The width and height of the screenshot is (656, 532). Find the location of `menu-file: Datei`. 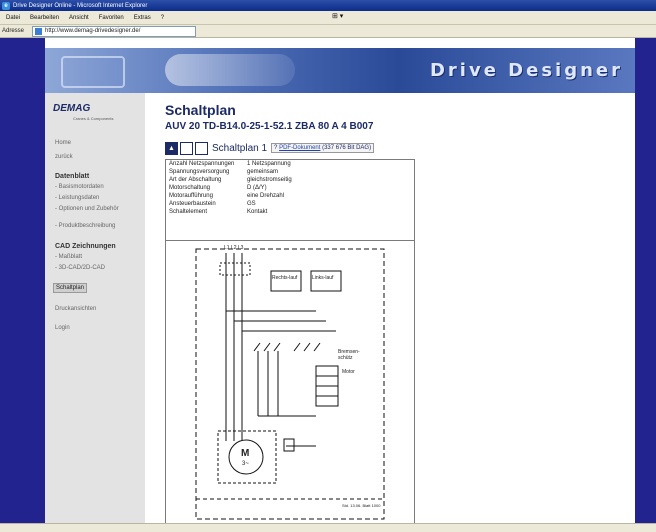

menu-file: Datei is located at coordinates (13, 18).